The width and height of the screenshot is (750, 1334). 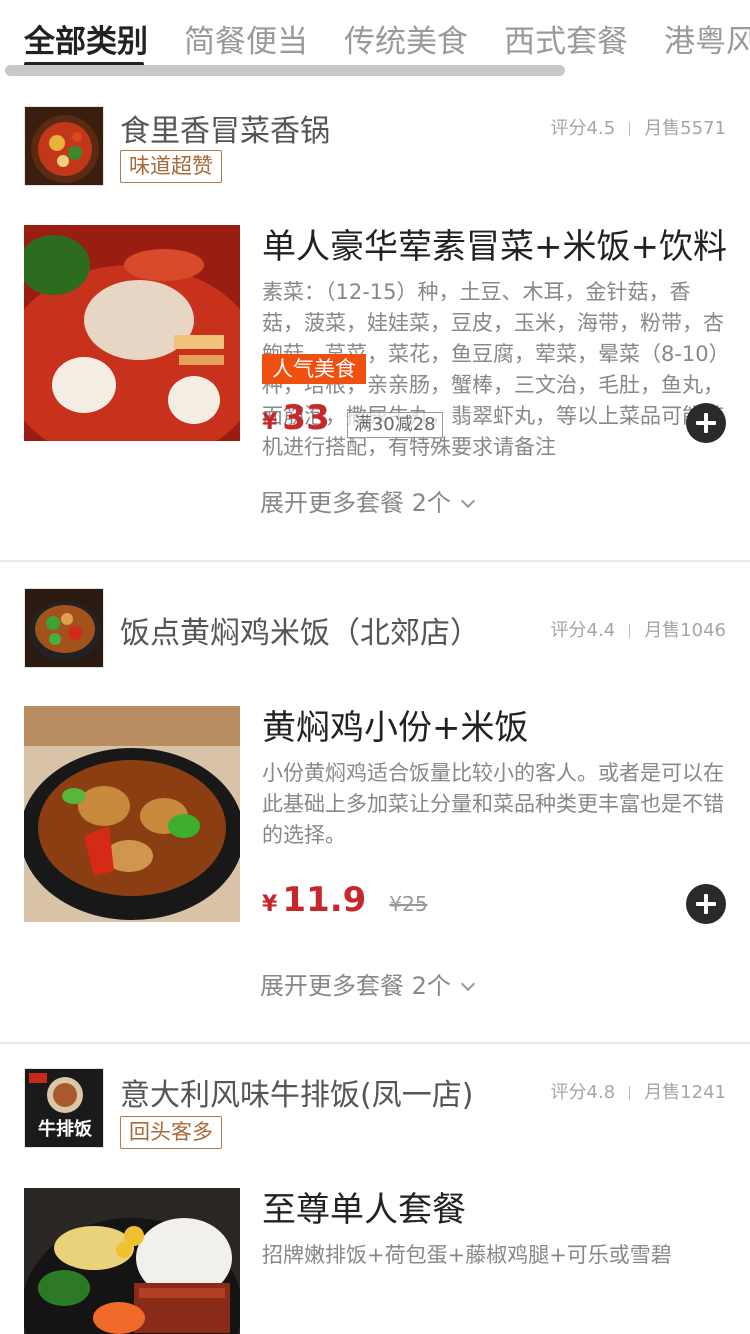 I want to click on shop-logo-text: 牛排饭, so click(x=65, y=1129).